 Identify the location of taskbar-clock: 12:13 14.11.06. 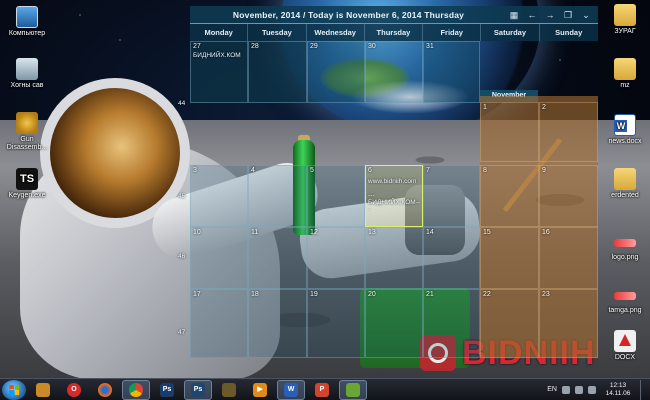
(618, 390).